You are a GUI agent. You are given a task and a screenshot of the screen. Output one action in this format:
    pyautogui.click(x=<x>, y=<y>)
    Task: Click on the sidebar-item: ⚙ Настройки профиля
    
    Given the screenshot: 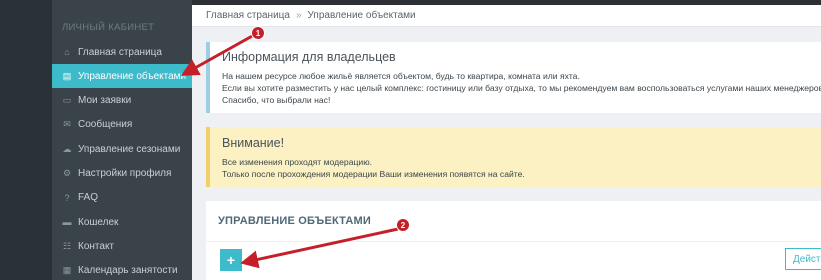 What is the action you would take?
    pyautogui.click(x=122, y=174)
    